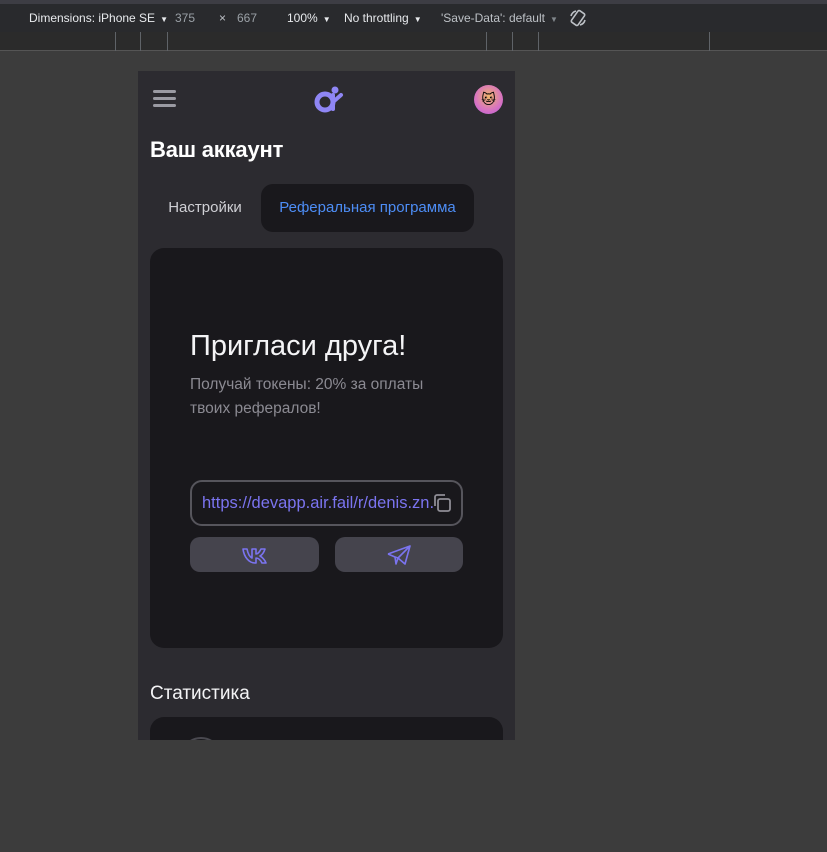  I want to click on telegram-icon, so click(399, 554).